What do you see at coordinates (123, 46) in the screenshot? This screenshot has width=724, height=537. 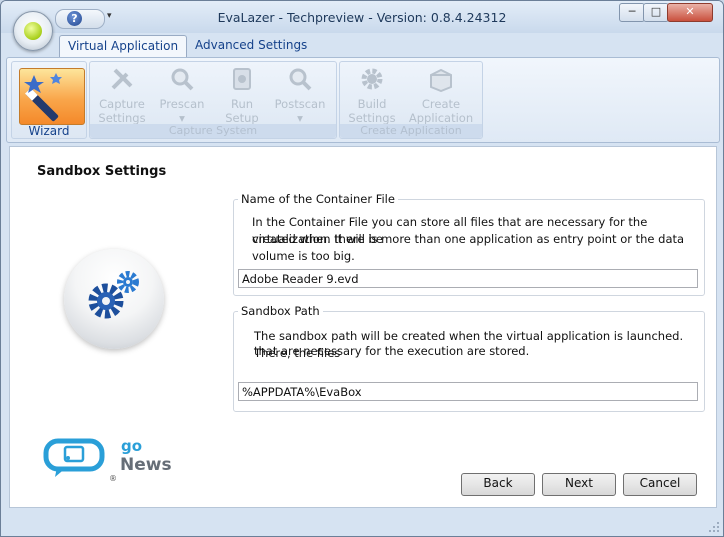 I see `tab-virtual-application: Virtual Application` at bounding box center [123, 46].